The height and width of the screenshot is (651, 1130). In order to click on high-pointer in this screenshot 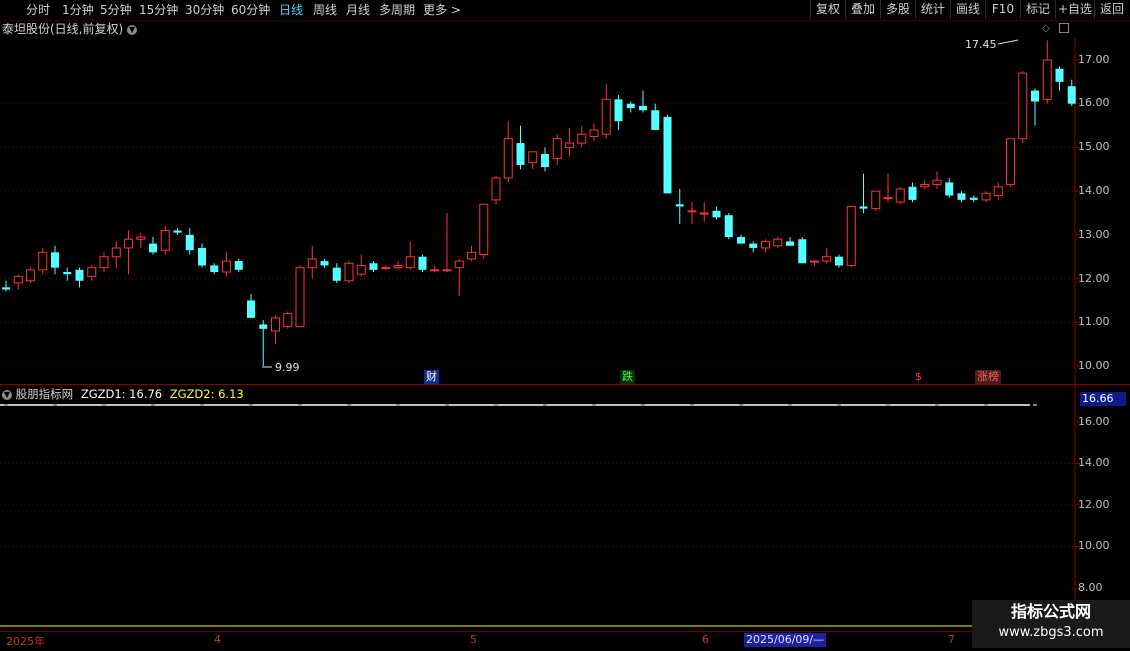, I will do `click(1008, 42)`.